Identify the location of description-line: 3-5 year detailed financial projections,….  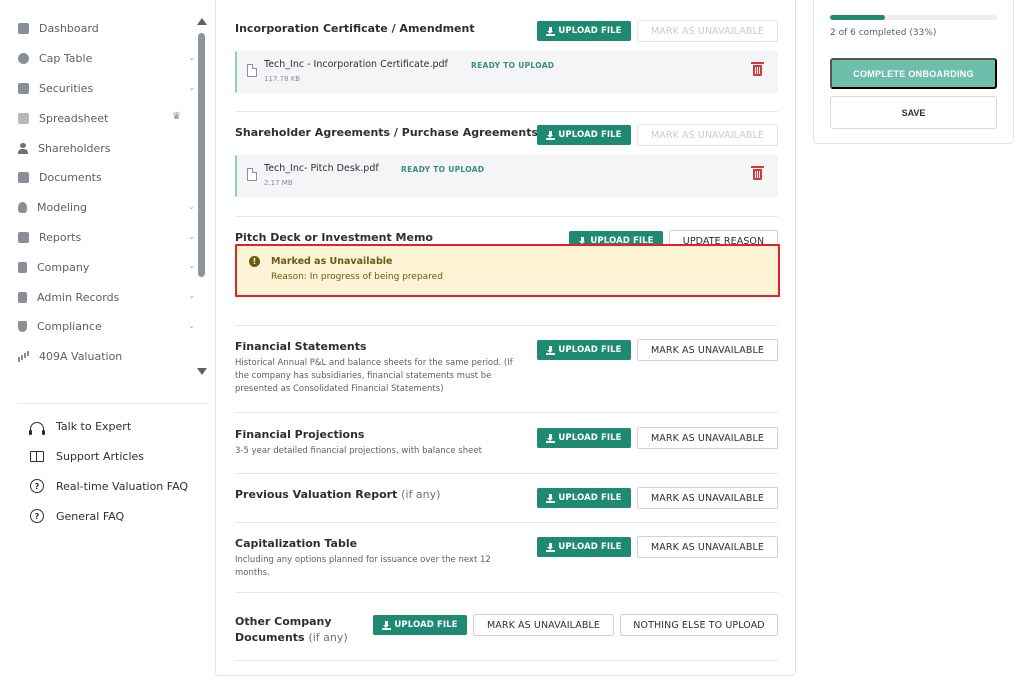
(358, 451).